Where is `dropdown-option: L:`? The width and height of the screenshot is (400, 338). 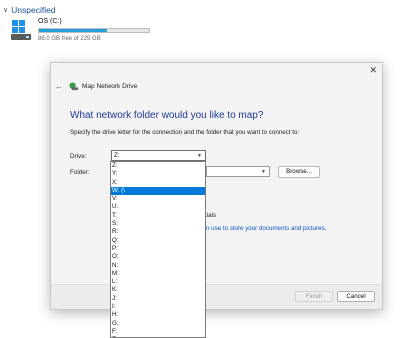
dropdown-option: L: is located at coordinates (158, 282).